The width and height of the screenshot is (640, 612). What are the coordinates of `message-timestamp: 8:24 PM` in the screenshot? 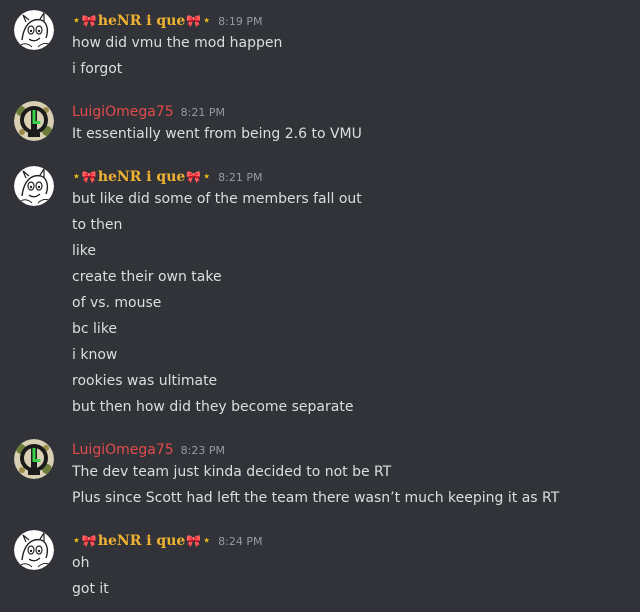 It's located at (240, 541).